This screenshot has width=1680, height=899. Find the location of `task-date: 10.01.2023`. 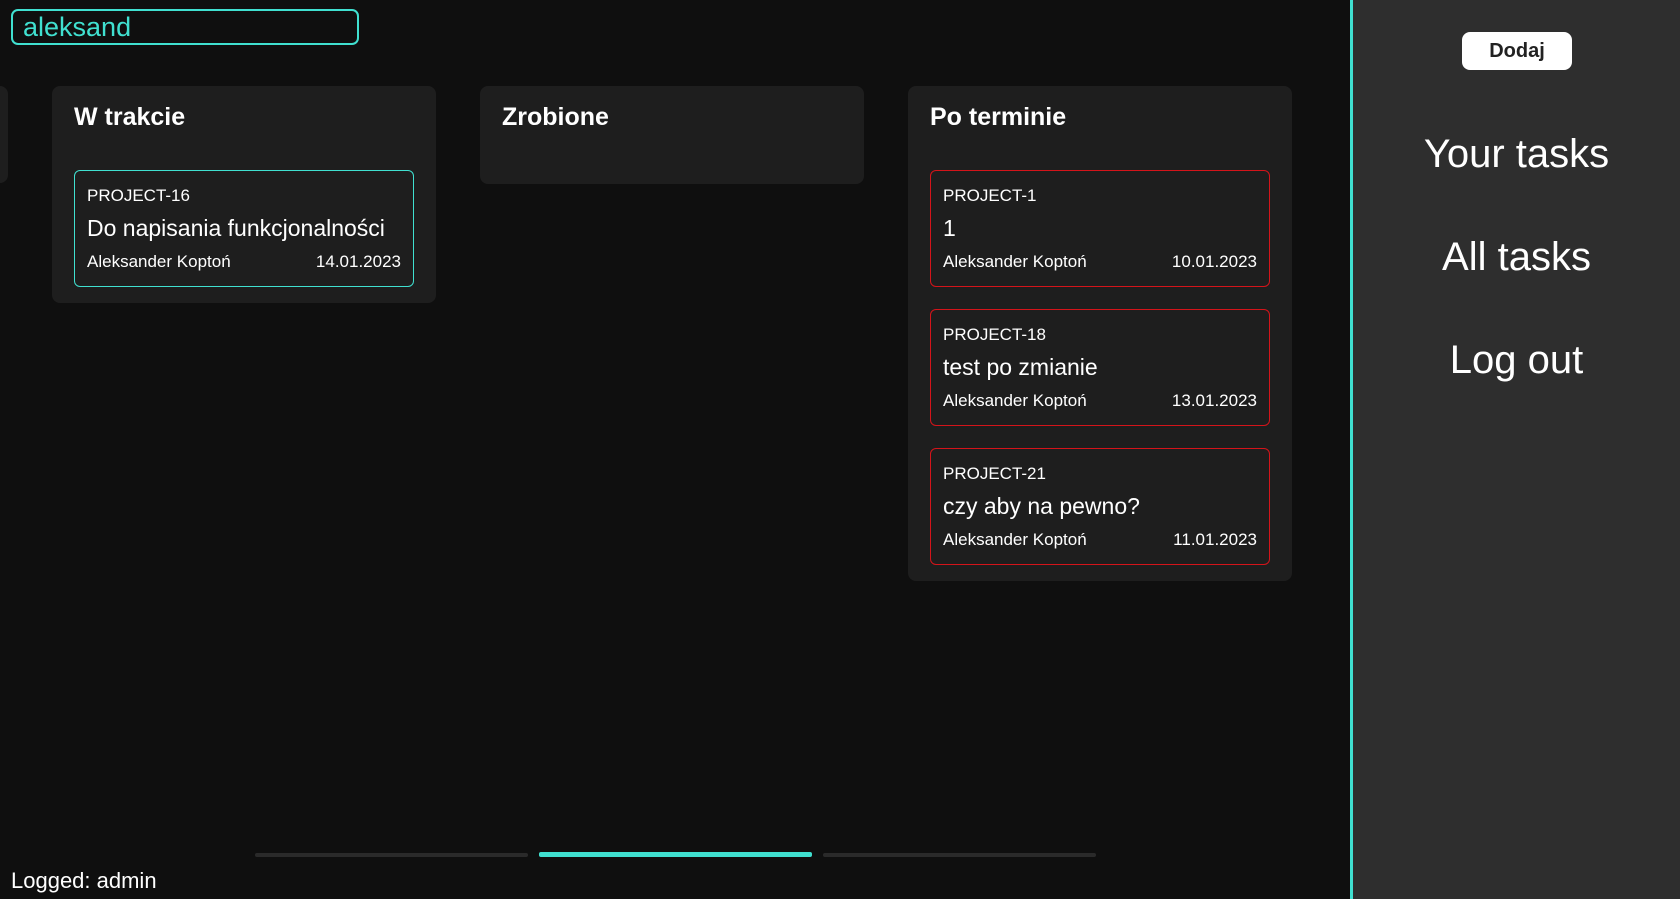

task-date: 10.01.2023 is located at coordinates (1214, 261).